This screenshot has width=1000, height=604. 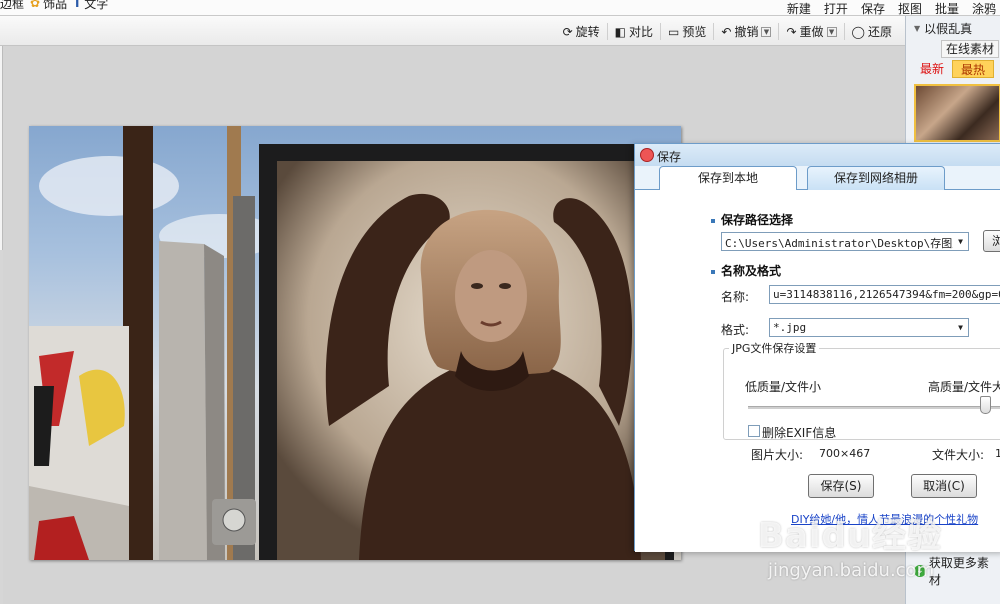 I want to click on format-value: *.jpg, so click(x=790, y=327).